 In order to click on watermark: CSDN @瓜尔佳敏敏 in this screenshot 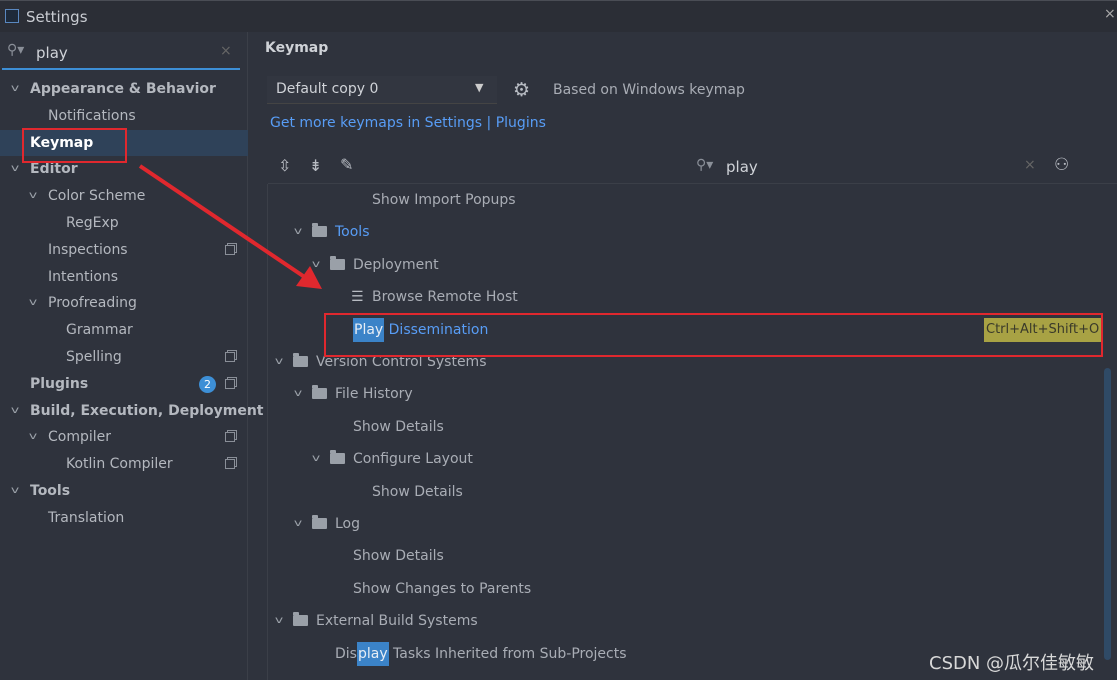, I will do `click(1012, 663)`.